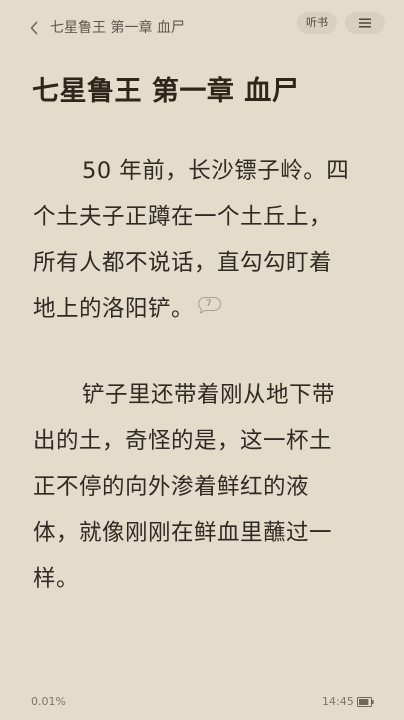  What do you see at coordinates (183, 217) in the screenshot?
I see `text-line: 个土夫子正蹲在一个土丘上，` at bounding box center [183, 217].